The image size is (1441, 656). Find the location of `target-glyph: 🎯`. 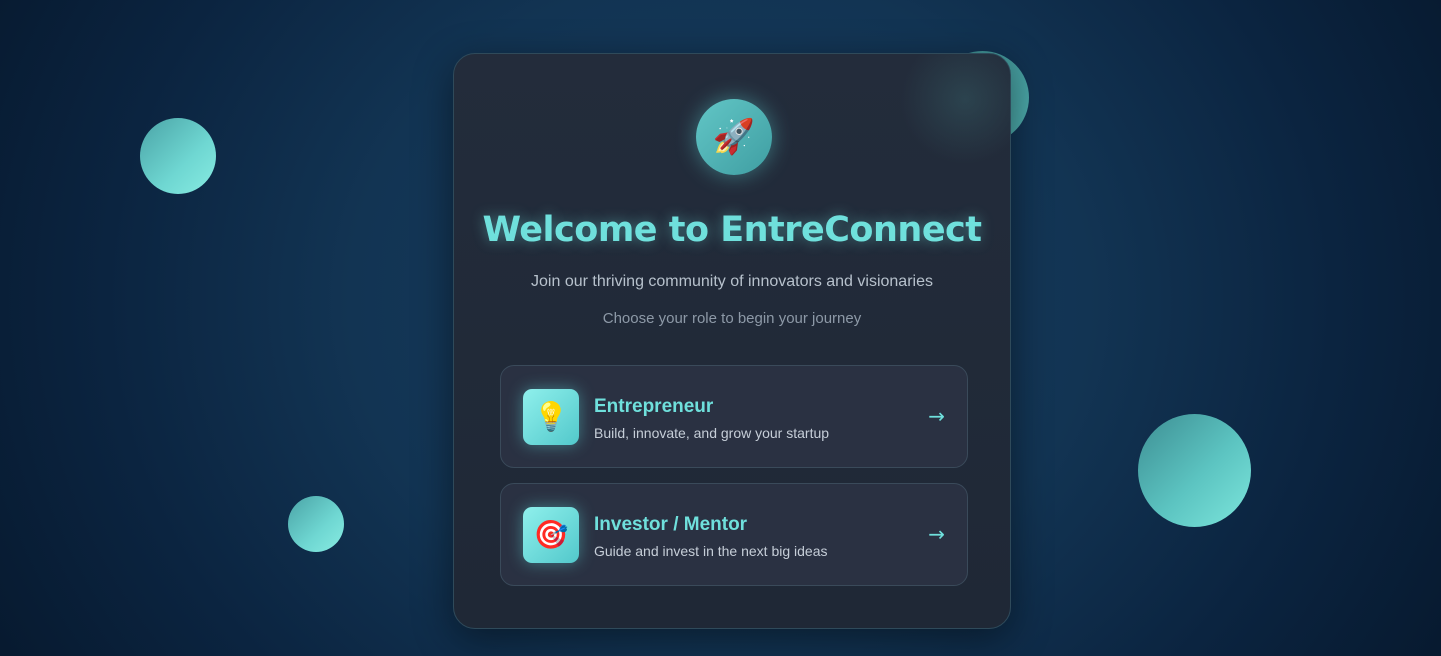

target-glyph: 🎯 is located at coordinates (551, 534).